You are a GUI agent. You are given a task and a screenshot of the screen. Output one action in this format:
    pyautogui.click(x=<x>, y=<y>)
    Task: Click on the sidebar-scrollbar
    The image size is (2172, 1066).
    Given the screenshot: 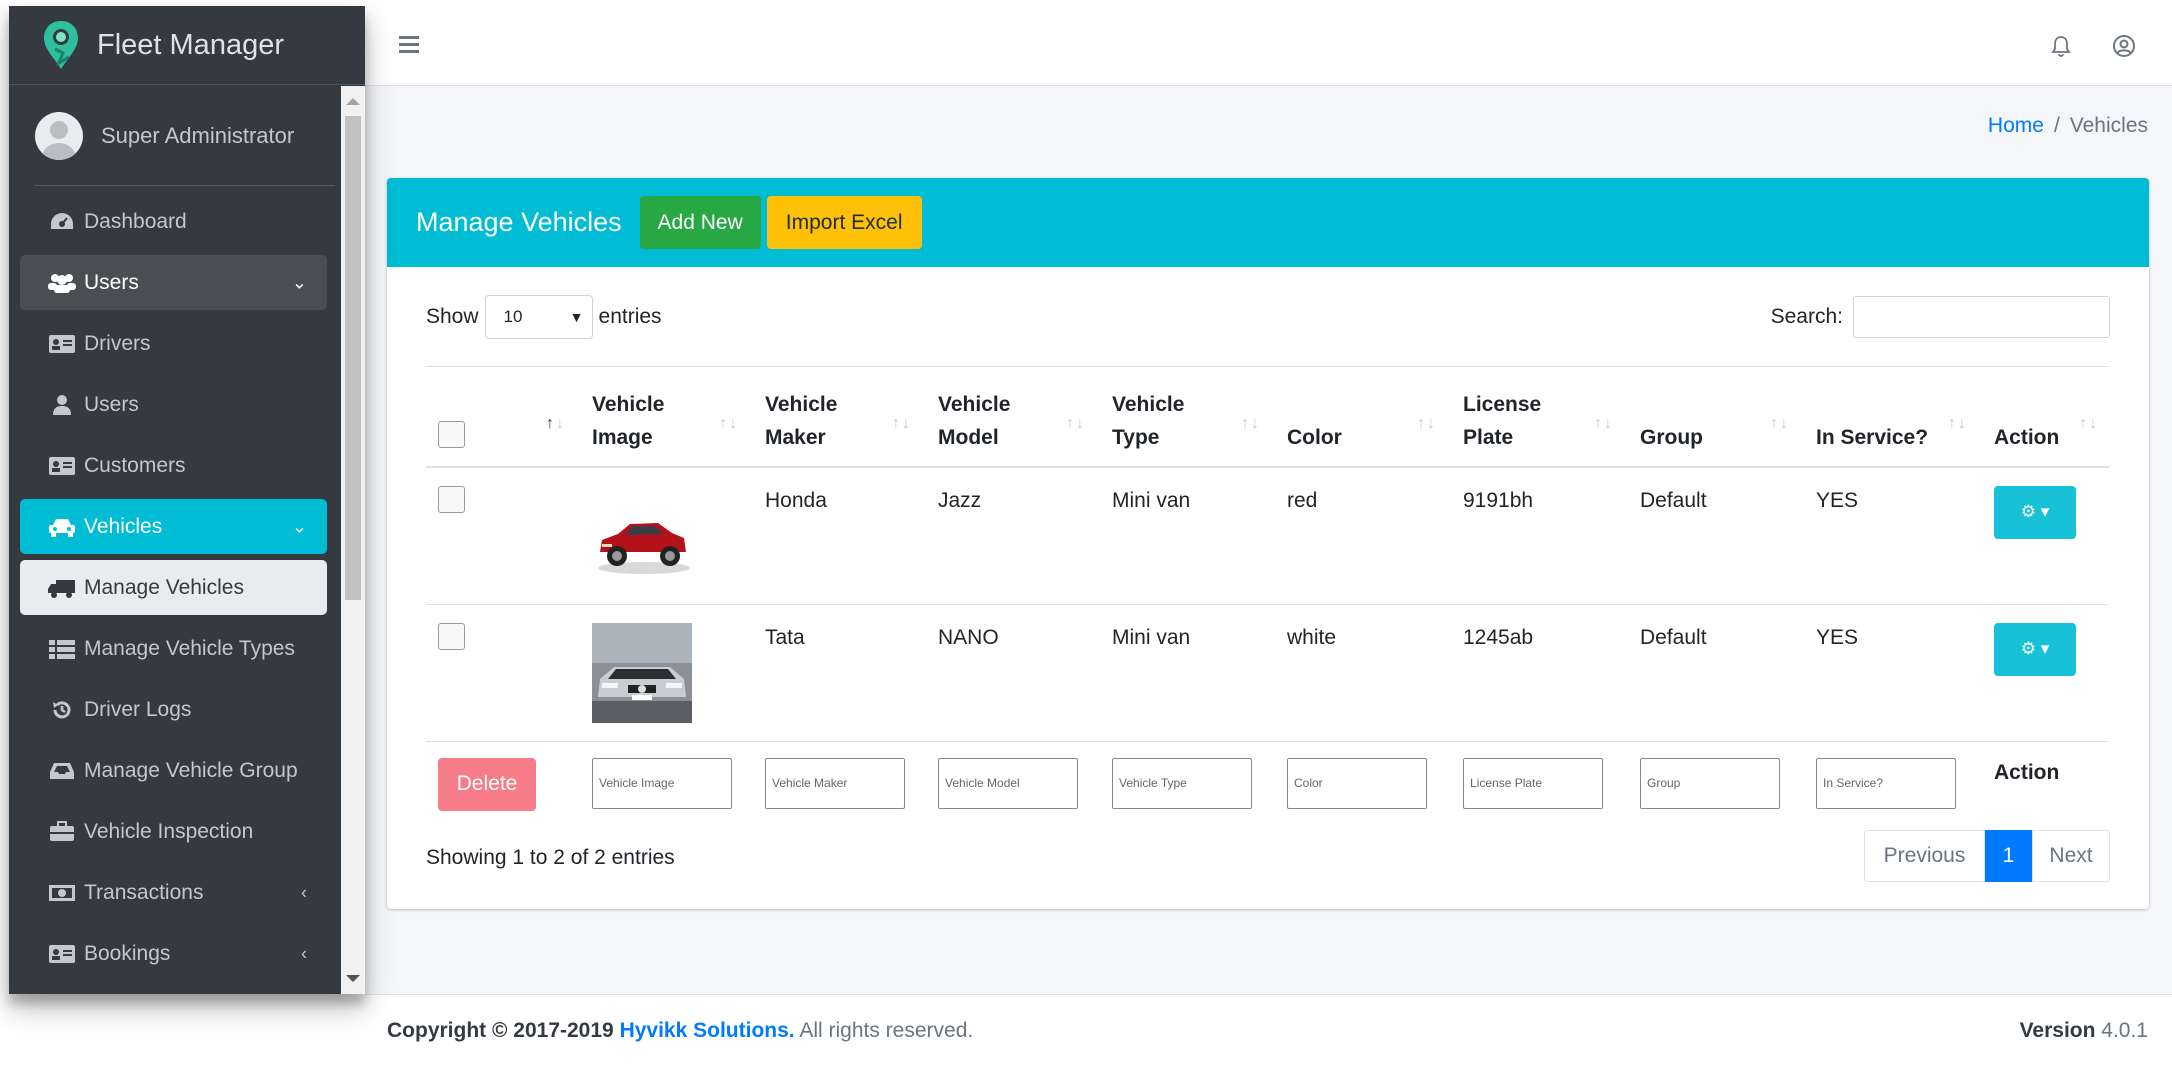 What is the action you would take?
    pyautogui.click(x=353, y=540)
    